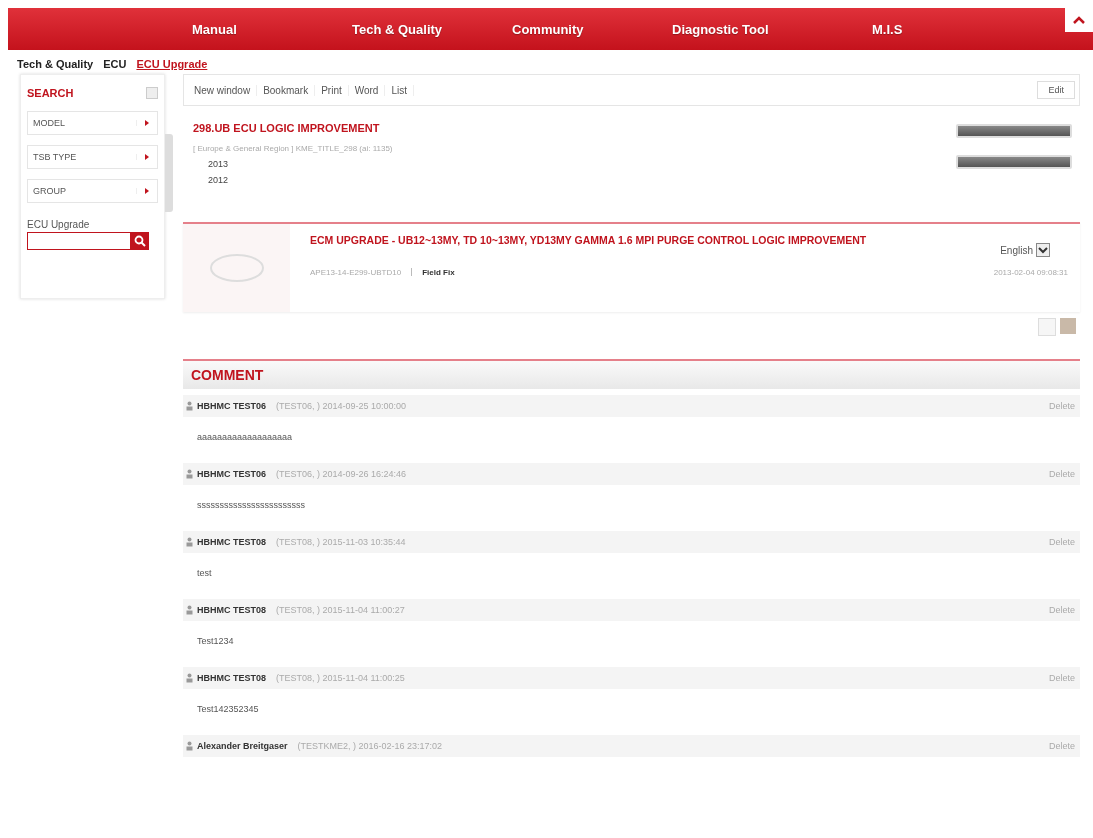  I want to click on nav-tab: Tech & Quality, so click(432, 29).